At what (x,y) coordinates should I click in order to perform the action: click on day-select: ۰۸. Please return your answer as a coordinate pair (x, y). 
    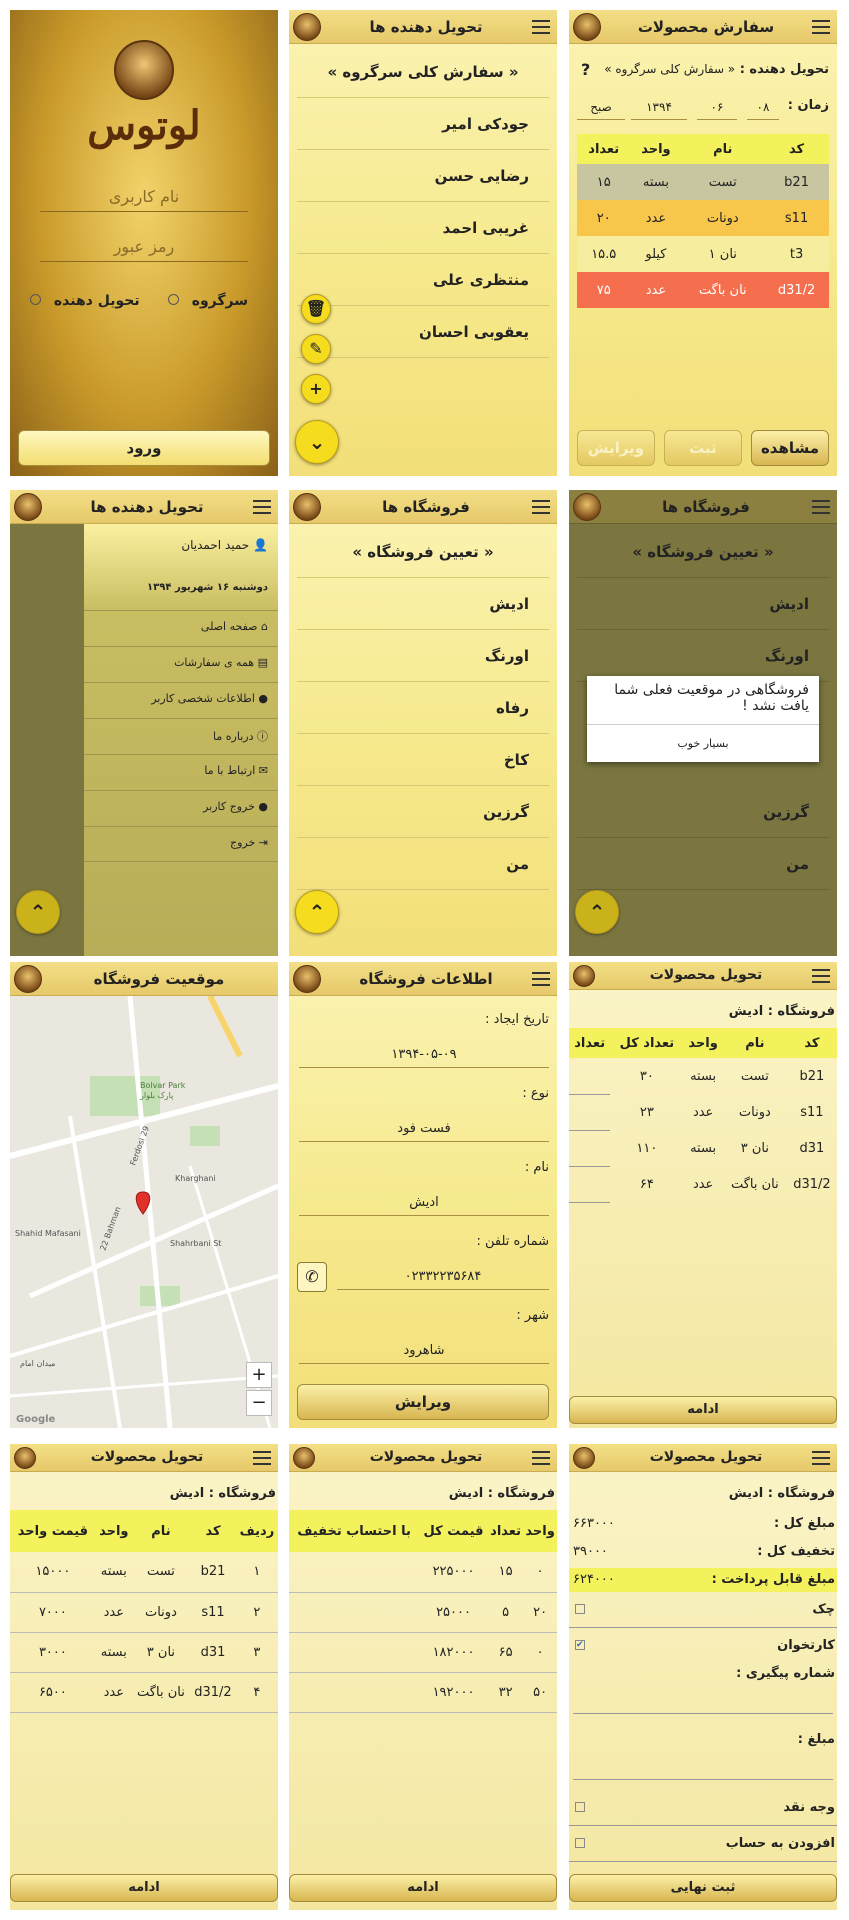
    Looking at the image, I should click on (763, 107).